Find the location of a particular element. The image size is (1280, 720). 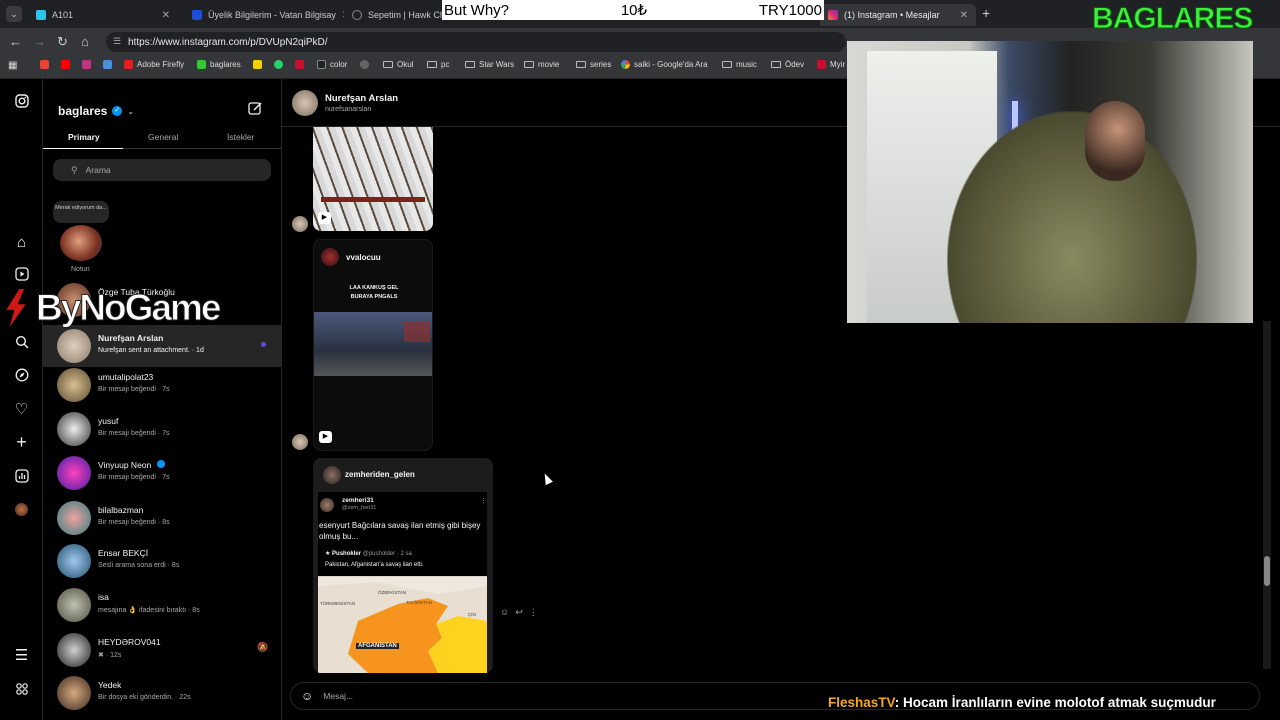

tweet-more-icon: ⋮ is located at coordinates (483, 501).